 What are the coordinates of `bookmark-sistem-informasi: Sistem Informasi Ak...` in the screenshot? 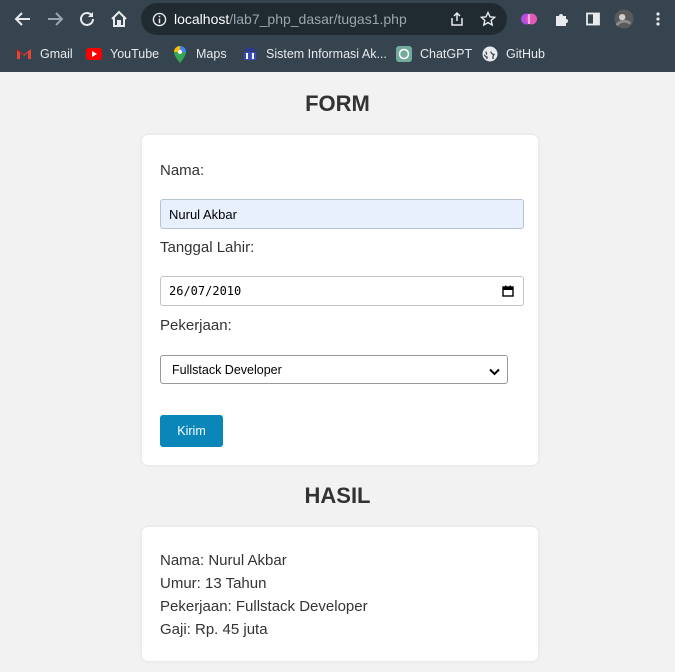 It's located at (314, 54).